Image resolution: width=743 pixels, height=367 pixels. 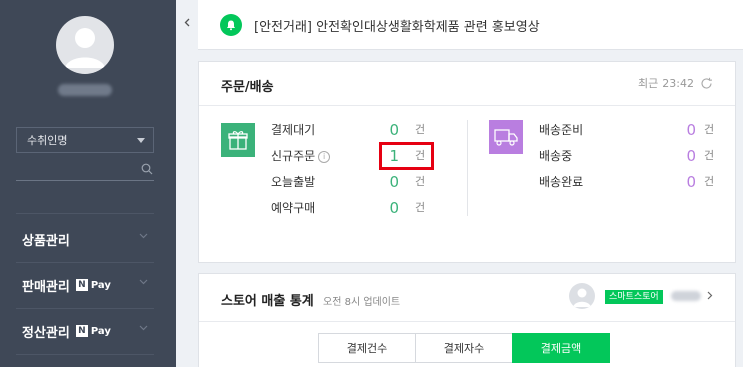 I want to click on username-blurred, so click(x=85, y=90).